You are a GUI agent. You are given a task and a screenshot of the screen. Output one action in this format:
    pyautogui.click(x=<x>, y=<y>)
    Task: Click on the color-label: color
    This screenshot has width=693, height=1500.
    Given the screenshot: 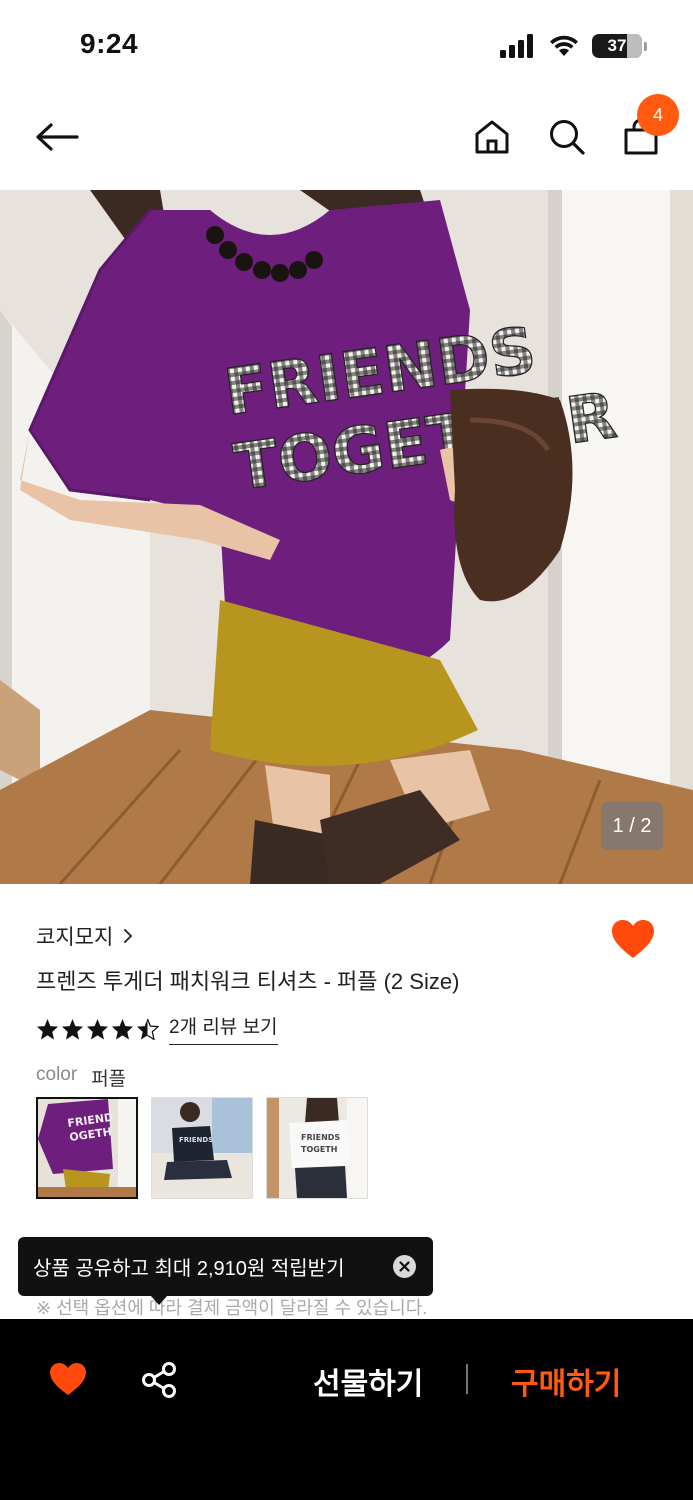 What is the action you would take?
    pyautogui.click(x=57, y=1074)
    